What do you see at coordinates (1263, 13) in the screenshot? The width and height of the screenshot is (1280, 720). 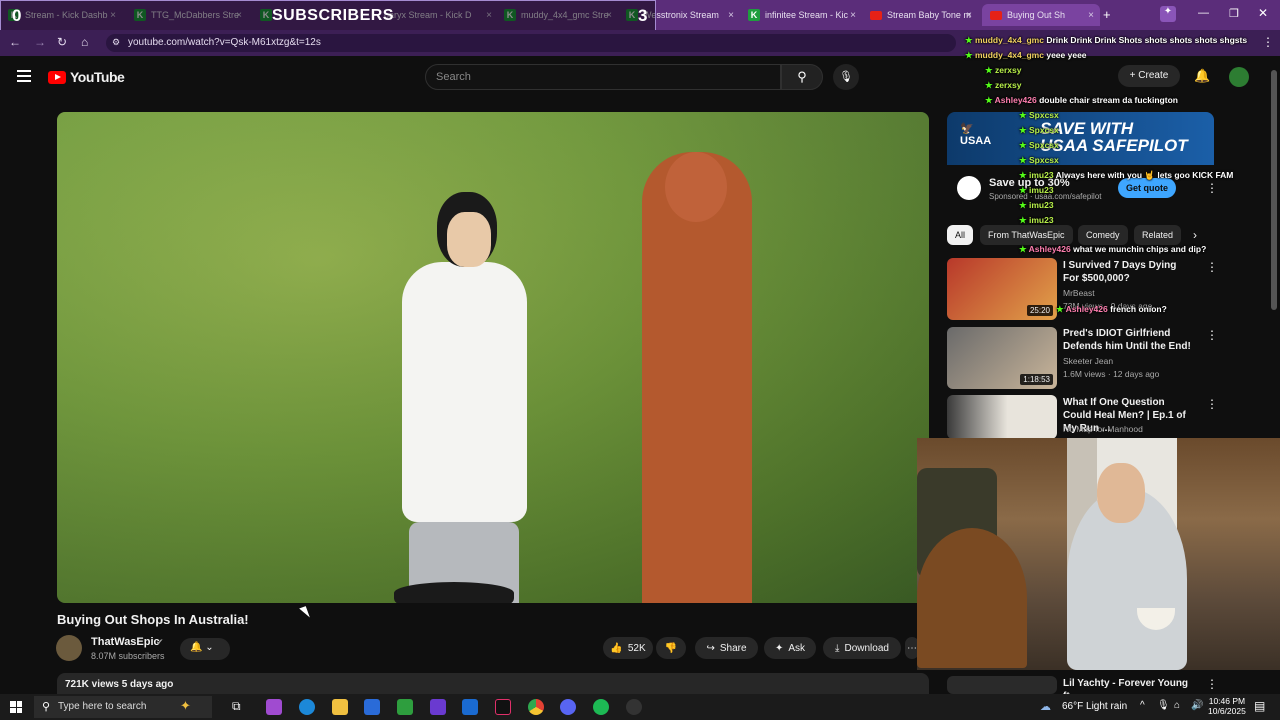 I see `close-window-icon: ✕` at bounding box center [1263, 13].